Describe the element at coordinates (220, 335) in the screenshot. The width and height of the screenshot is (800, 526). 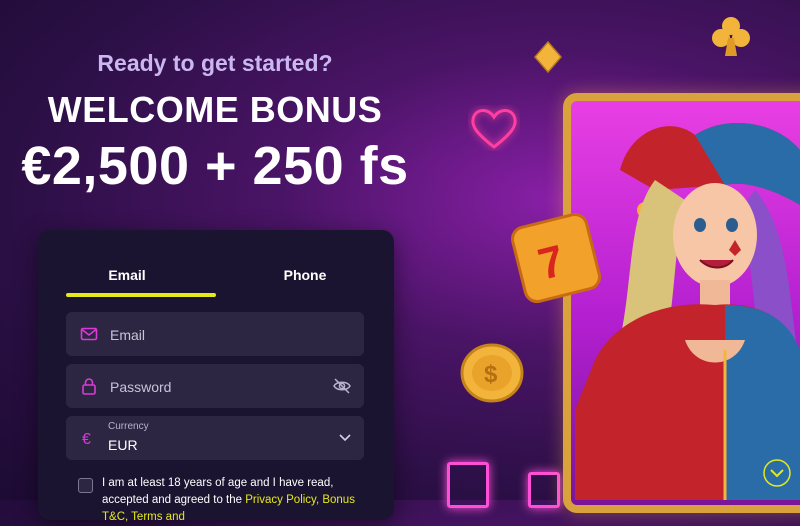
I see `email-input` at that location.